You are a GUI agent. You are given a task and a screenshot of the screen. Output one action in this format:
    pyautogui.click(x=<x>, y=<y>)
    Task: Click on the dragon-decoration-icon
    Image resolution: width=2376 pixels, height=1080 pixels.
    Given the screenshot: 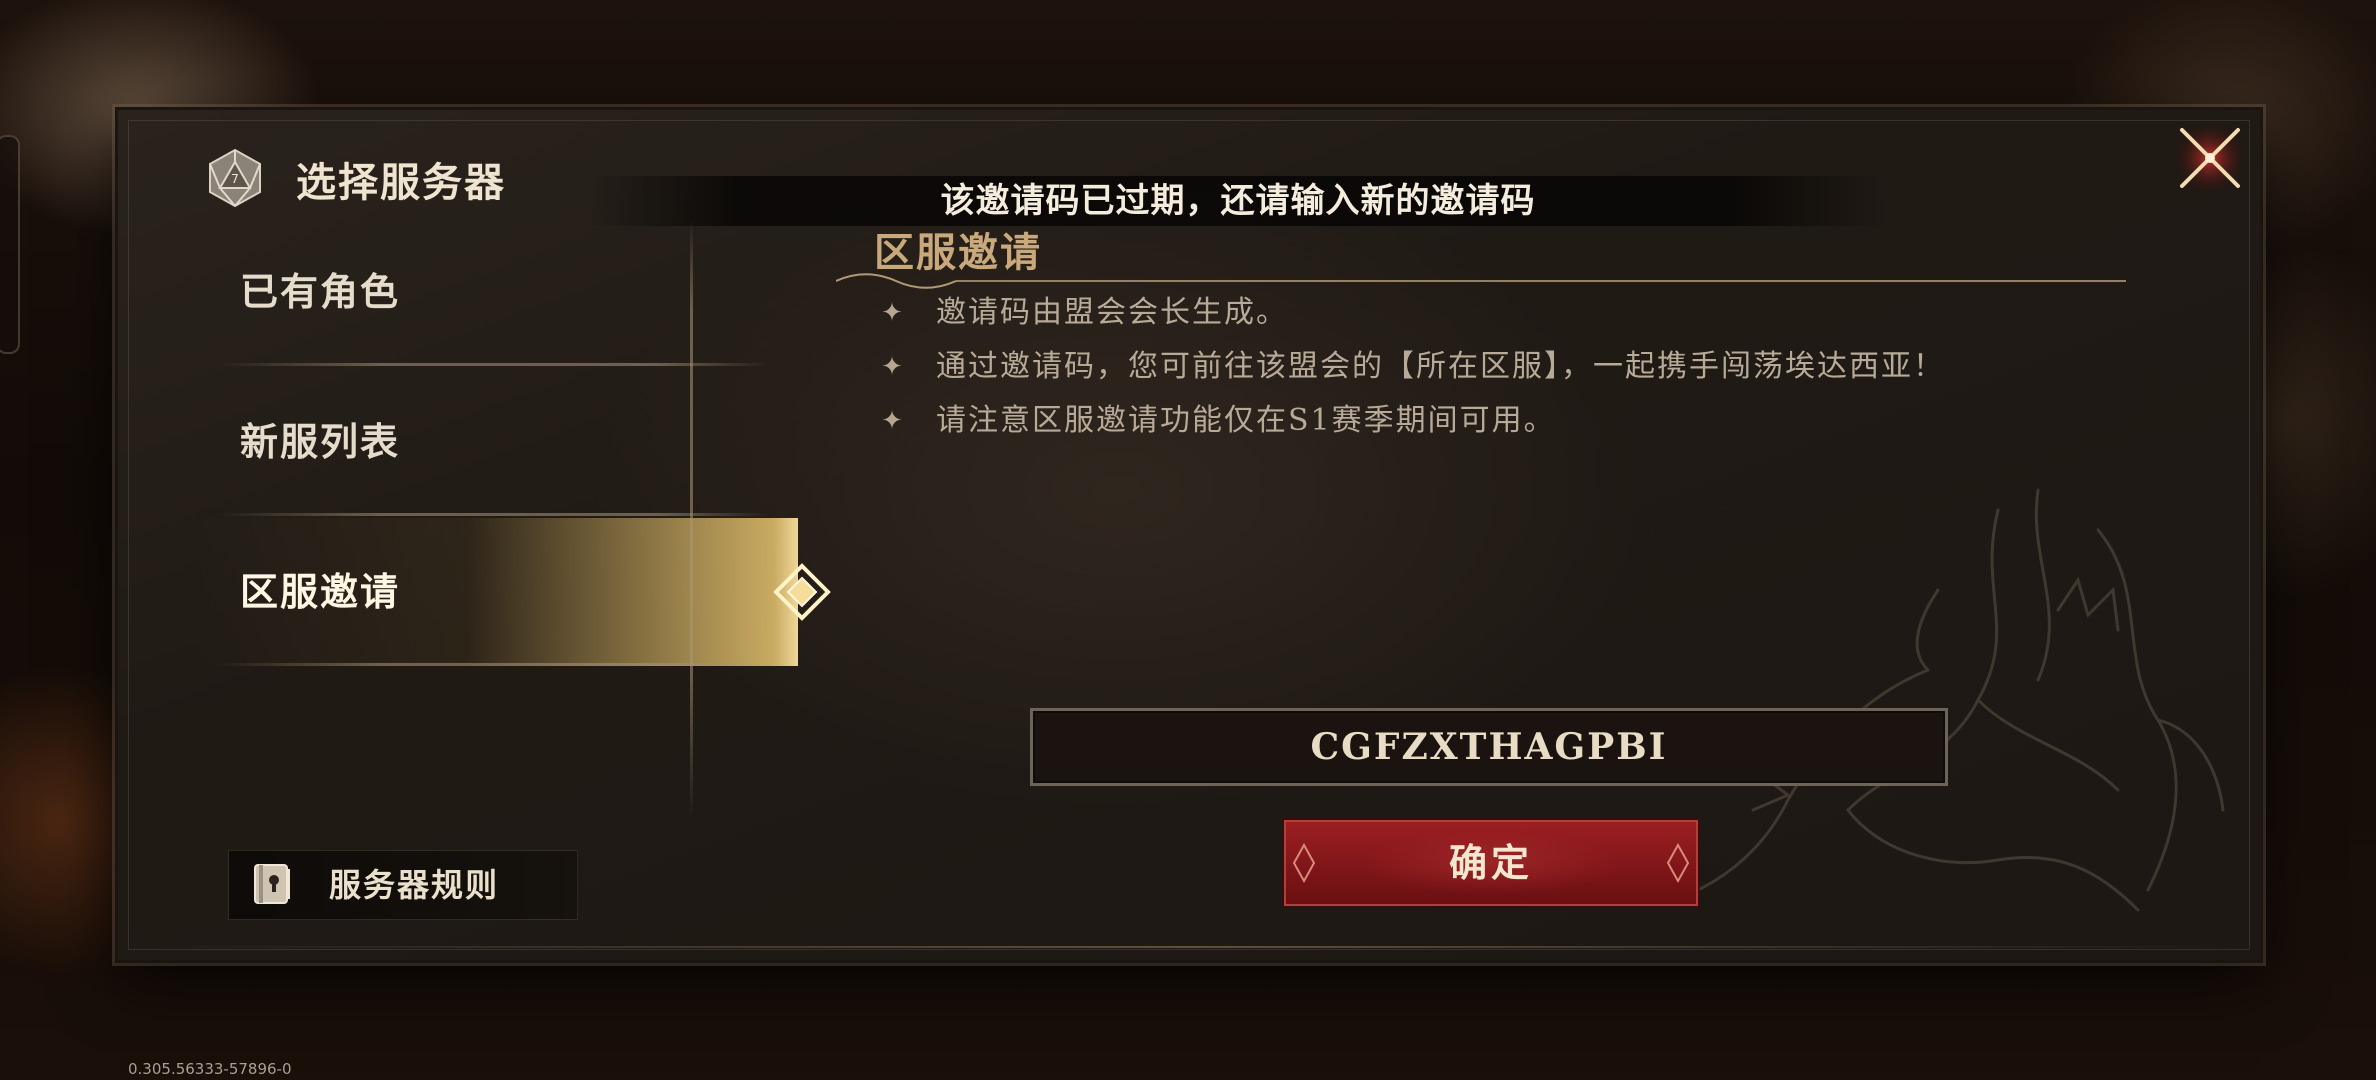 What is the action you would take?
    pyautogui.click(x=1960, y=700)
    